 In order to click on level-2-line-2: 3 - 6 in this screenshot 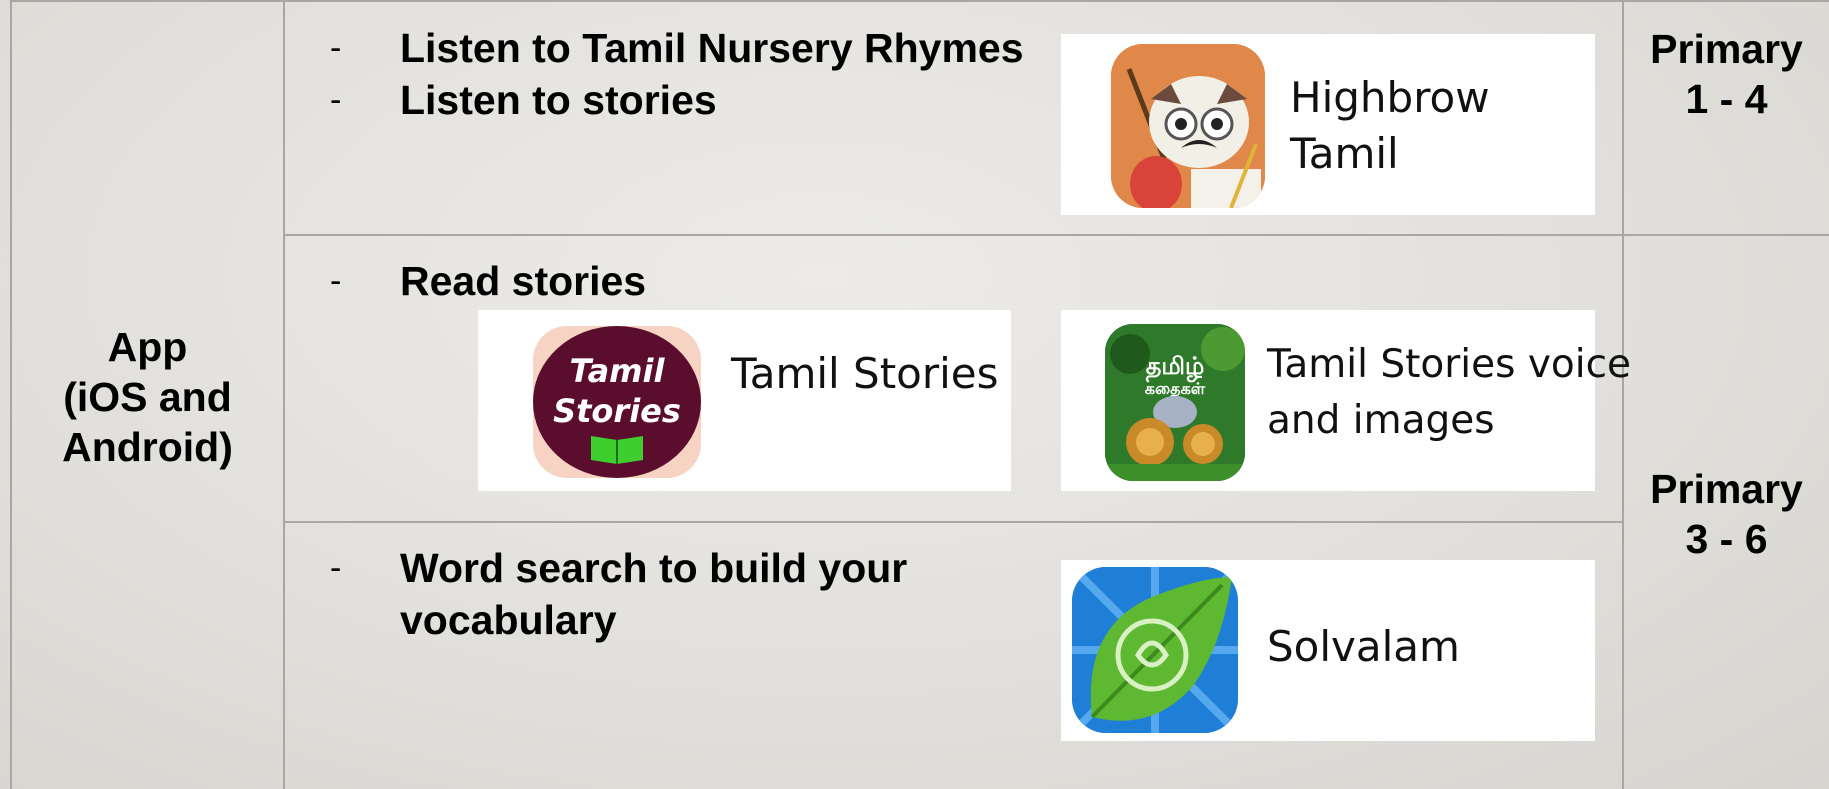, I will do `click(1726, 539)`.